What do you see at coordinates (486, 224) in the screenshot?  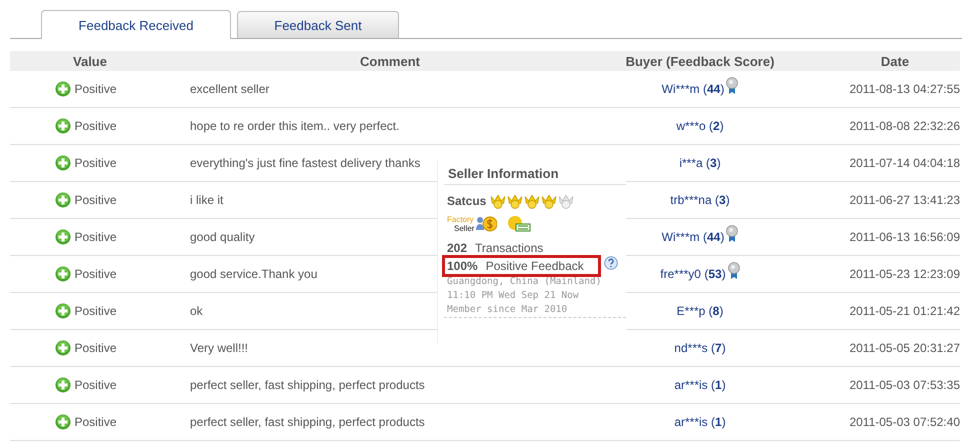 I see `person-coin-icon` at bounding box center [486, 224].